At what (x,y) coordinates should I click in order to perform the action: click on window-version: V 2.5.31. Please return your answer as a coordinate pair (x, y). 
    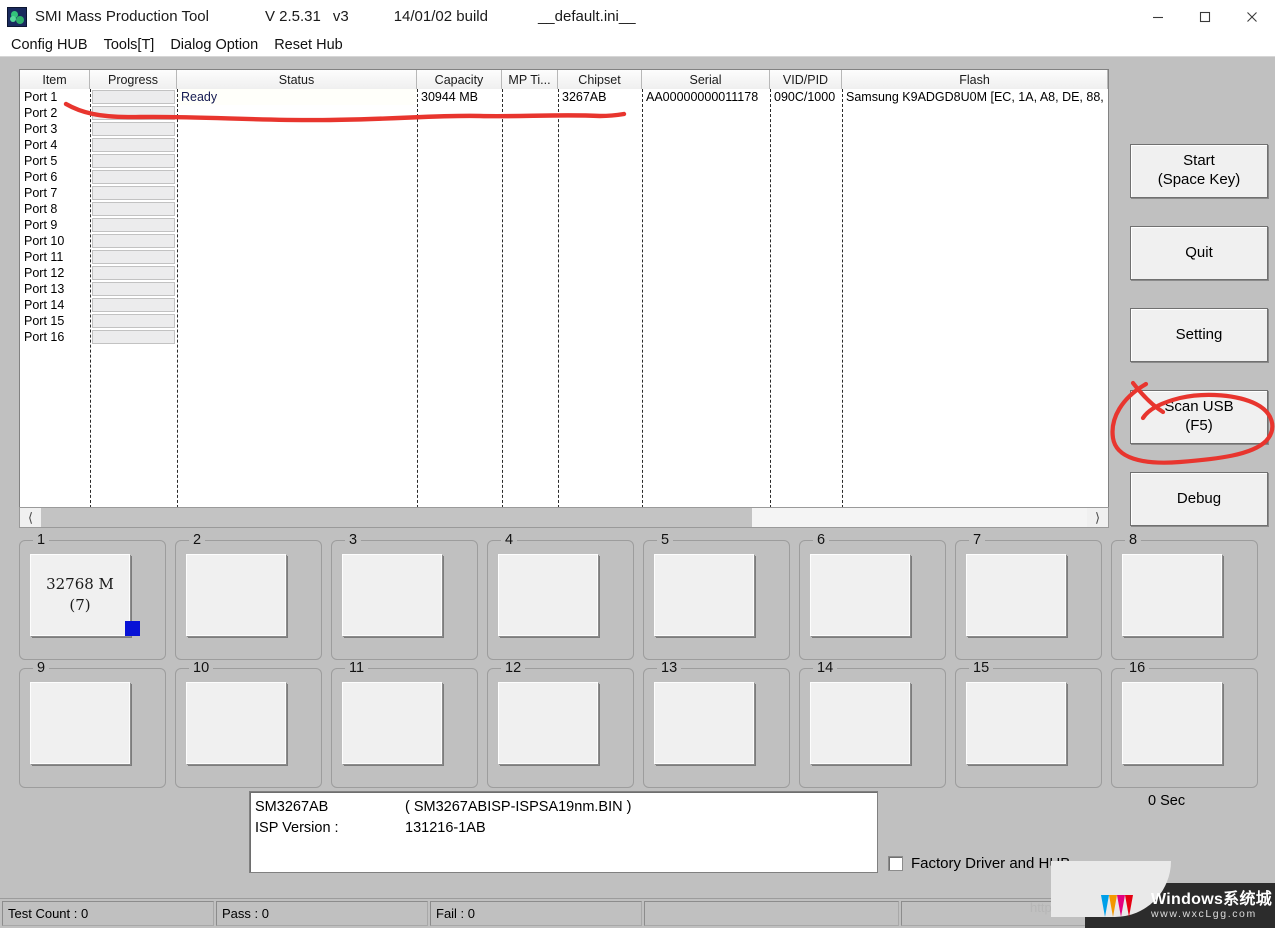
    Looking at the image, I should click on (292, 16).